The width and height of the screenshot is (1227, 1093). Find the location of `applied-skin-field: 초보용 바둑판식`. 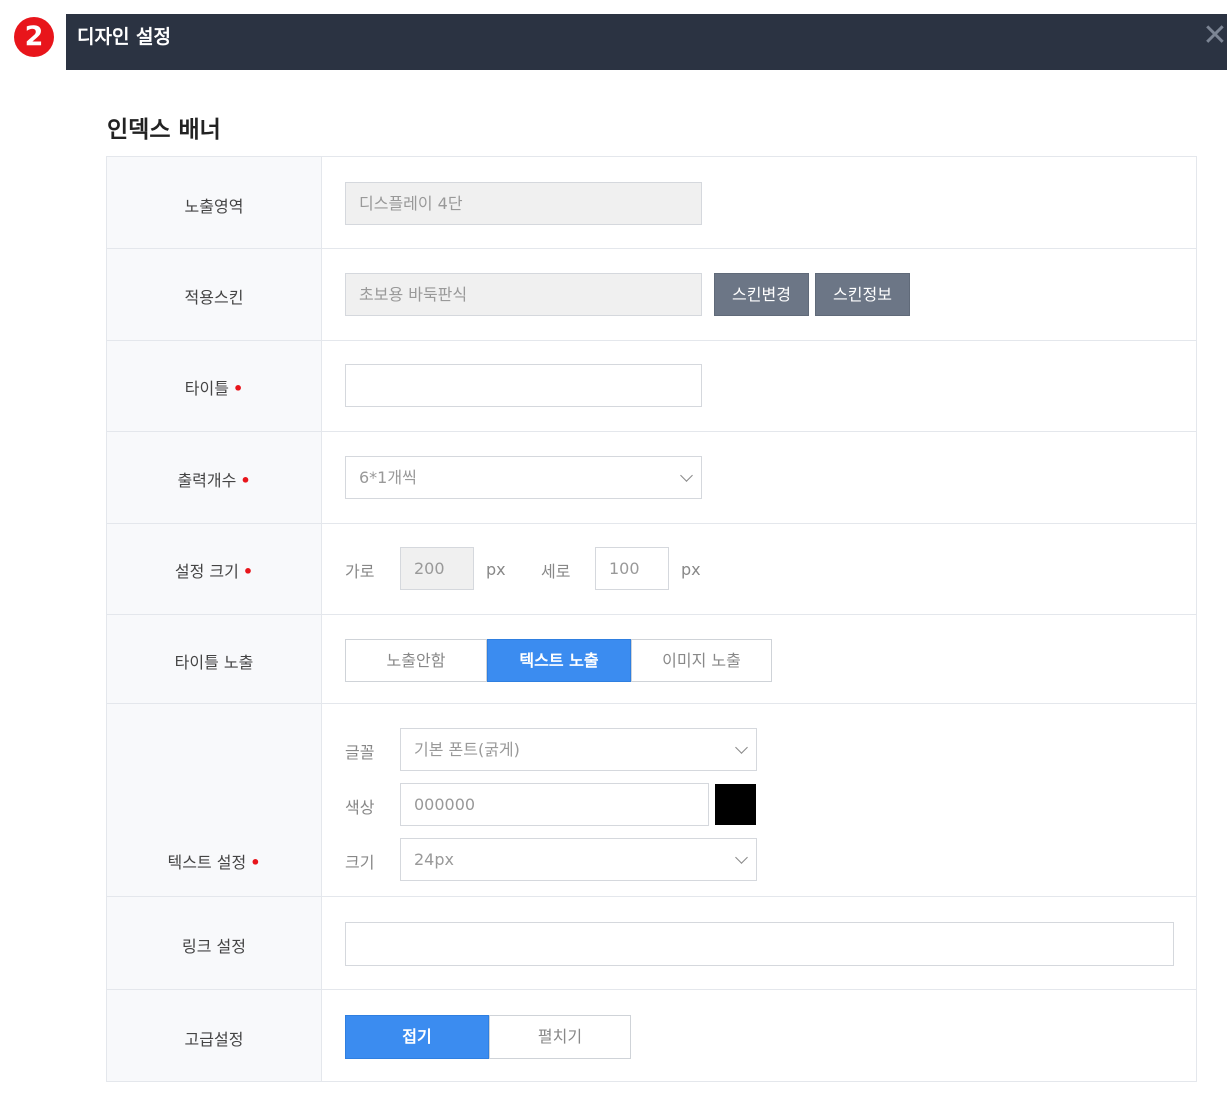

applied-skin-field: 초보용 바둑판식 is located at coordinates (523, 294).